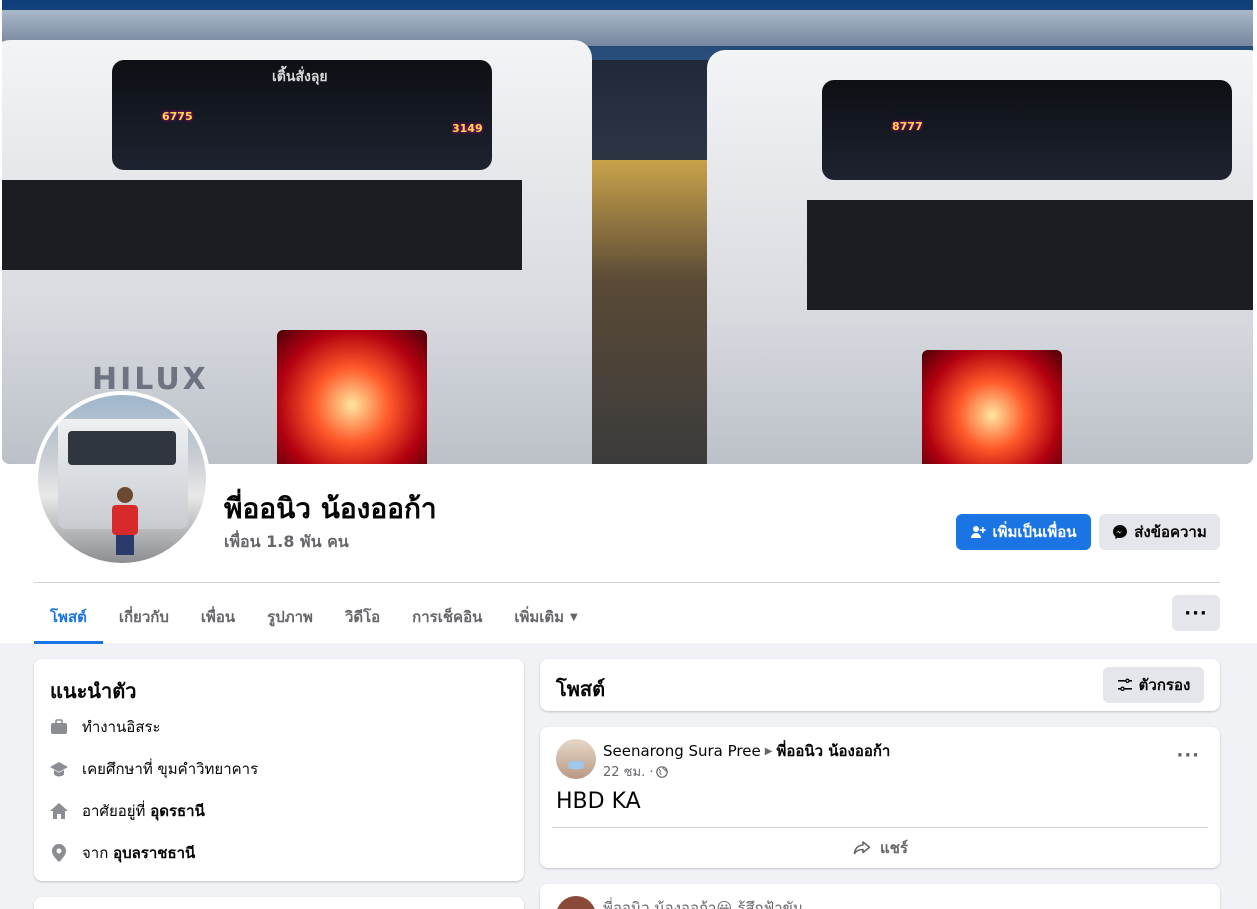  What do you see at coordinates (880, 896) in the screenshot?
I see `post-card: พี่ออนิว น้องออก้า😀 รู้สึกฟ้าขัน` at bounding box center [880, 896].